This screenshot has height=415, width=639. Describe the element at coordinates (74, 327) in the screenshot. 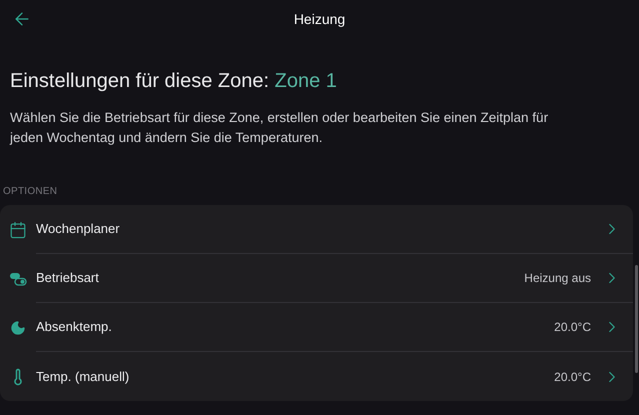

I see `option-label: Absenktemp.` at that location.